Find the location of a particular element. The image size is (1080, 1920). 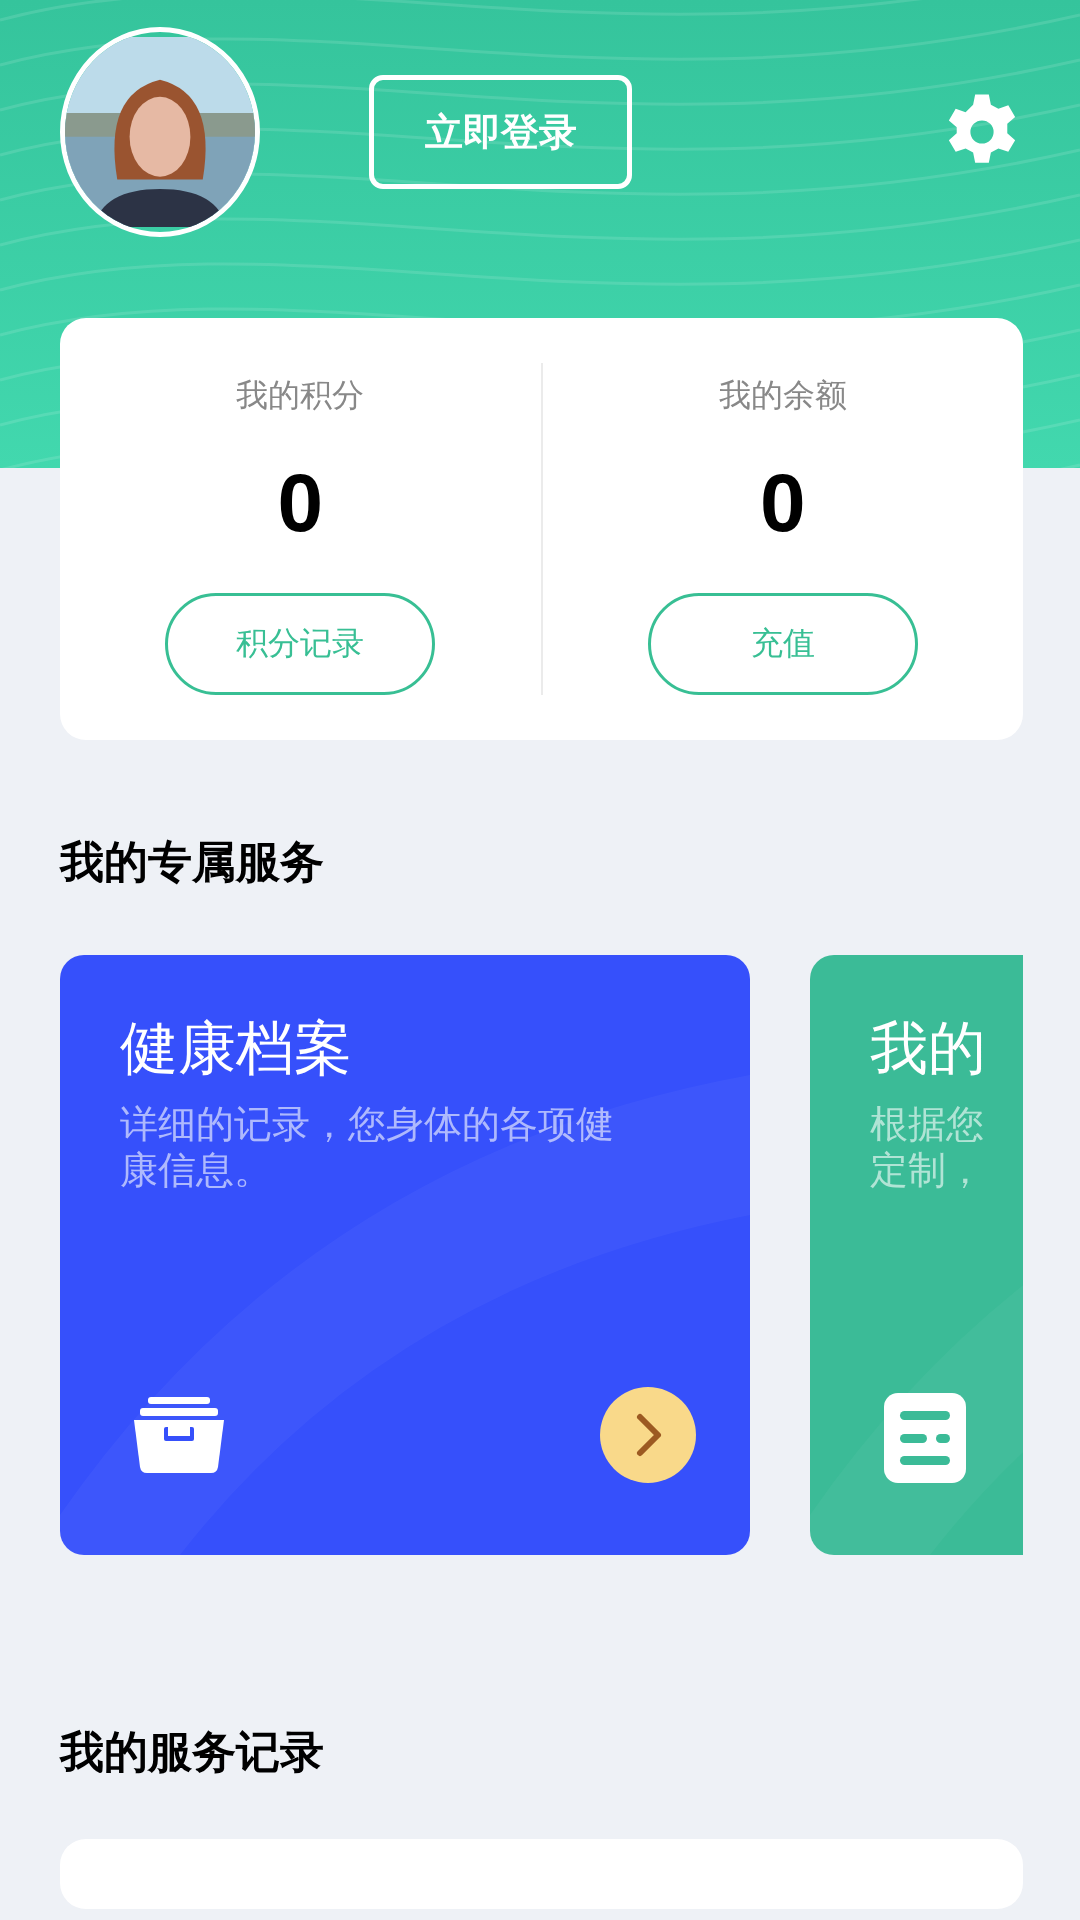

chevron-right-icon is located at coordinates (648, 1435).